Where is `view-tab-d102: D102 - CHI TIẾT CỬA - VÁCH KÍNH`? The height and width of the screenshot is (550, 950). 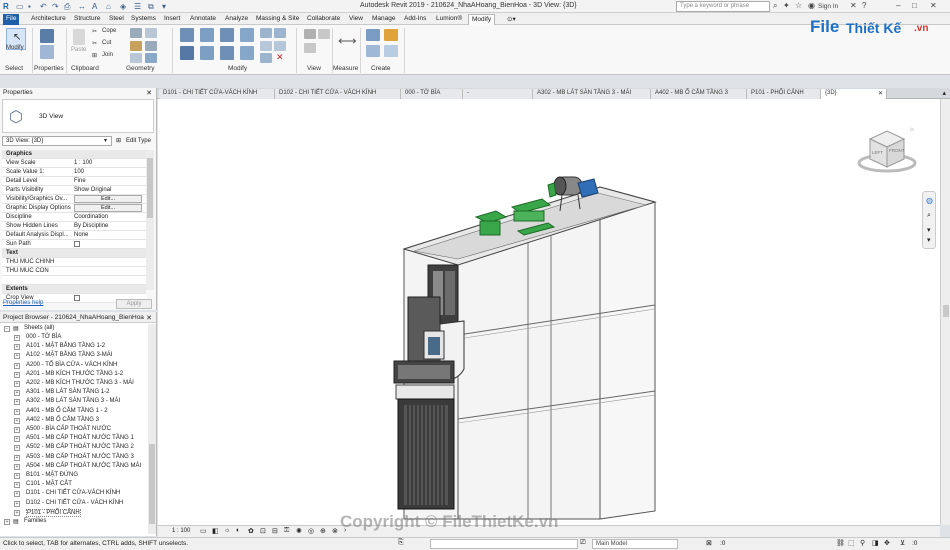 view-tab-d102: D102 - CHI TIẾT CỬA - VÁCH KÍNH is located at coordinates (338, 94).